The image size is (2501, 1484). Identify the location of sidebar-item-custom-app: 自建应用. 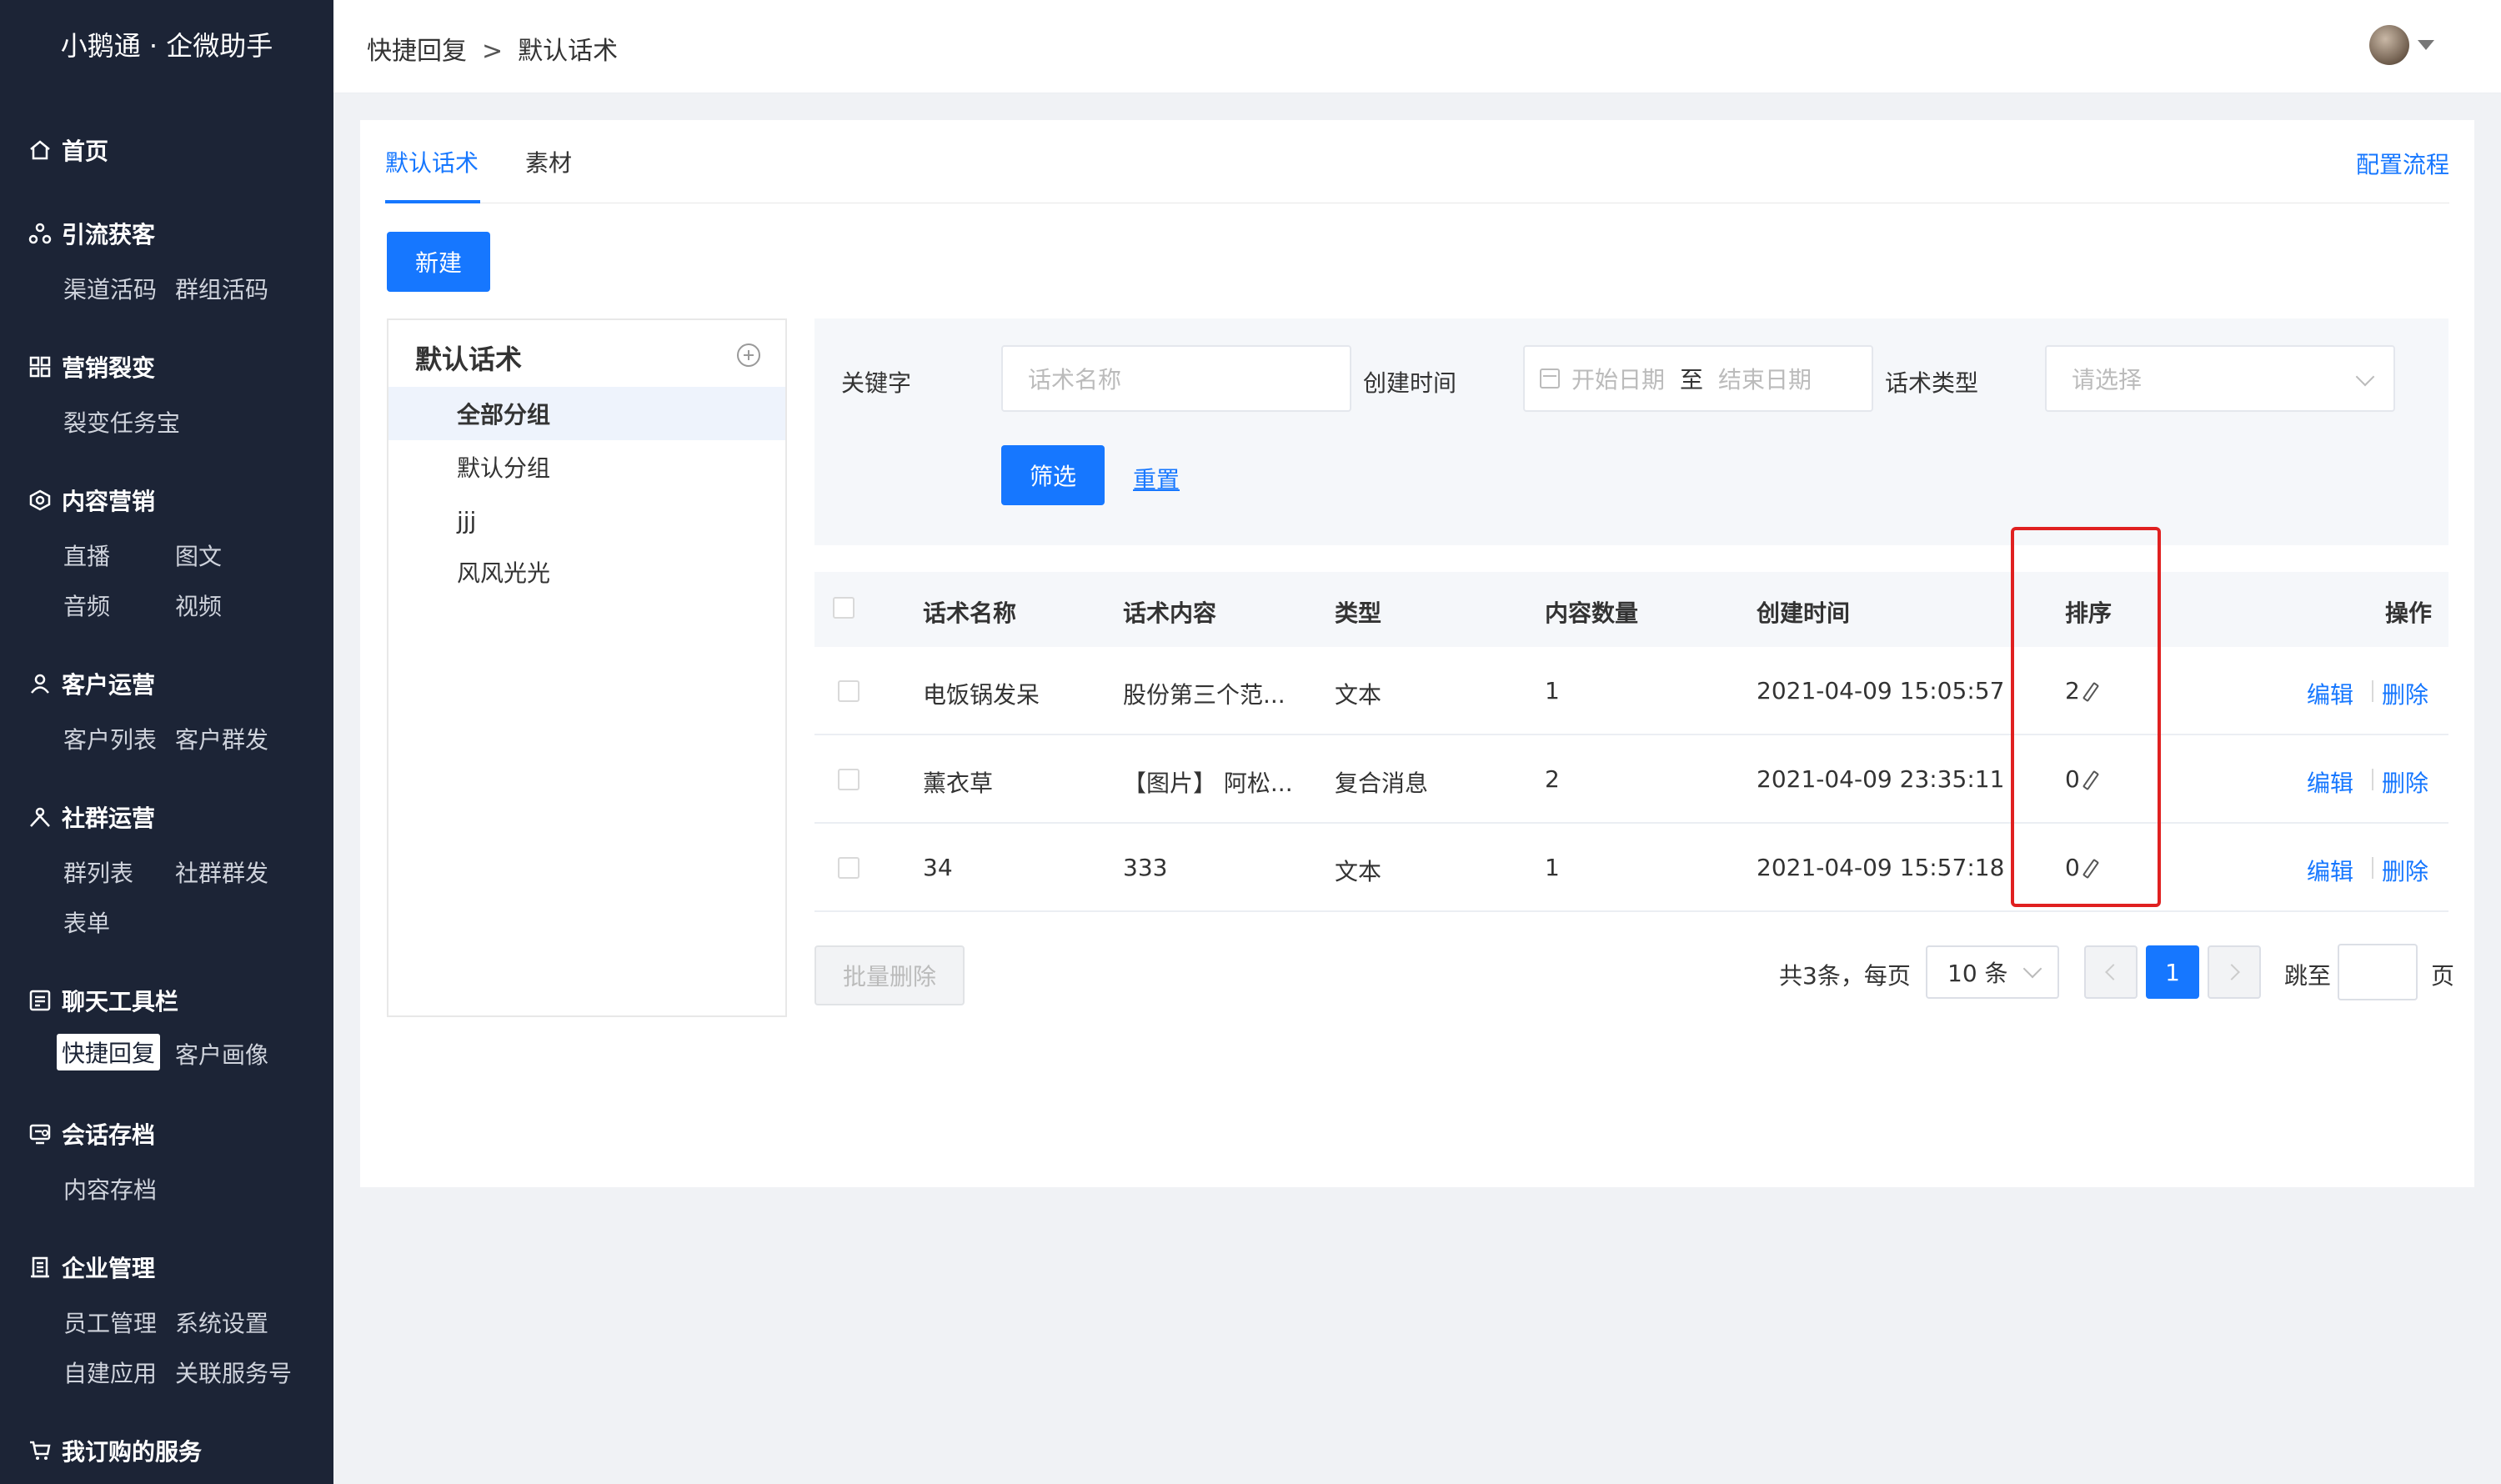
(110, 1372).